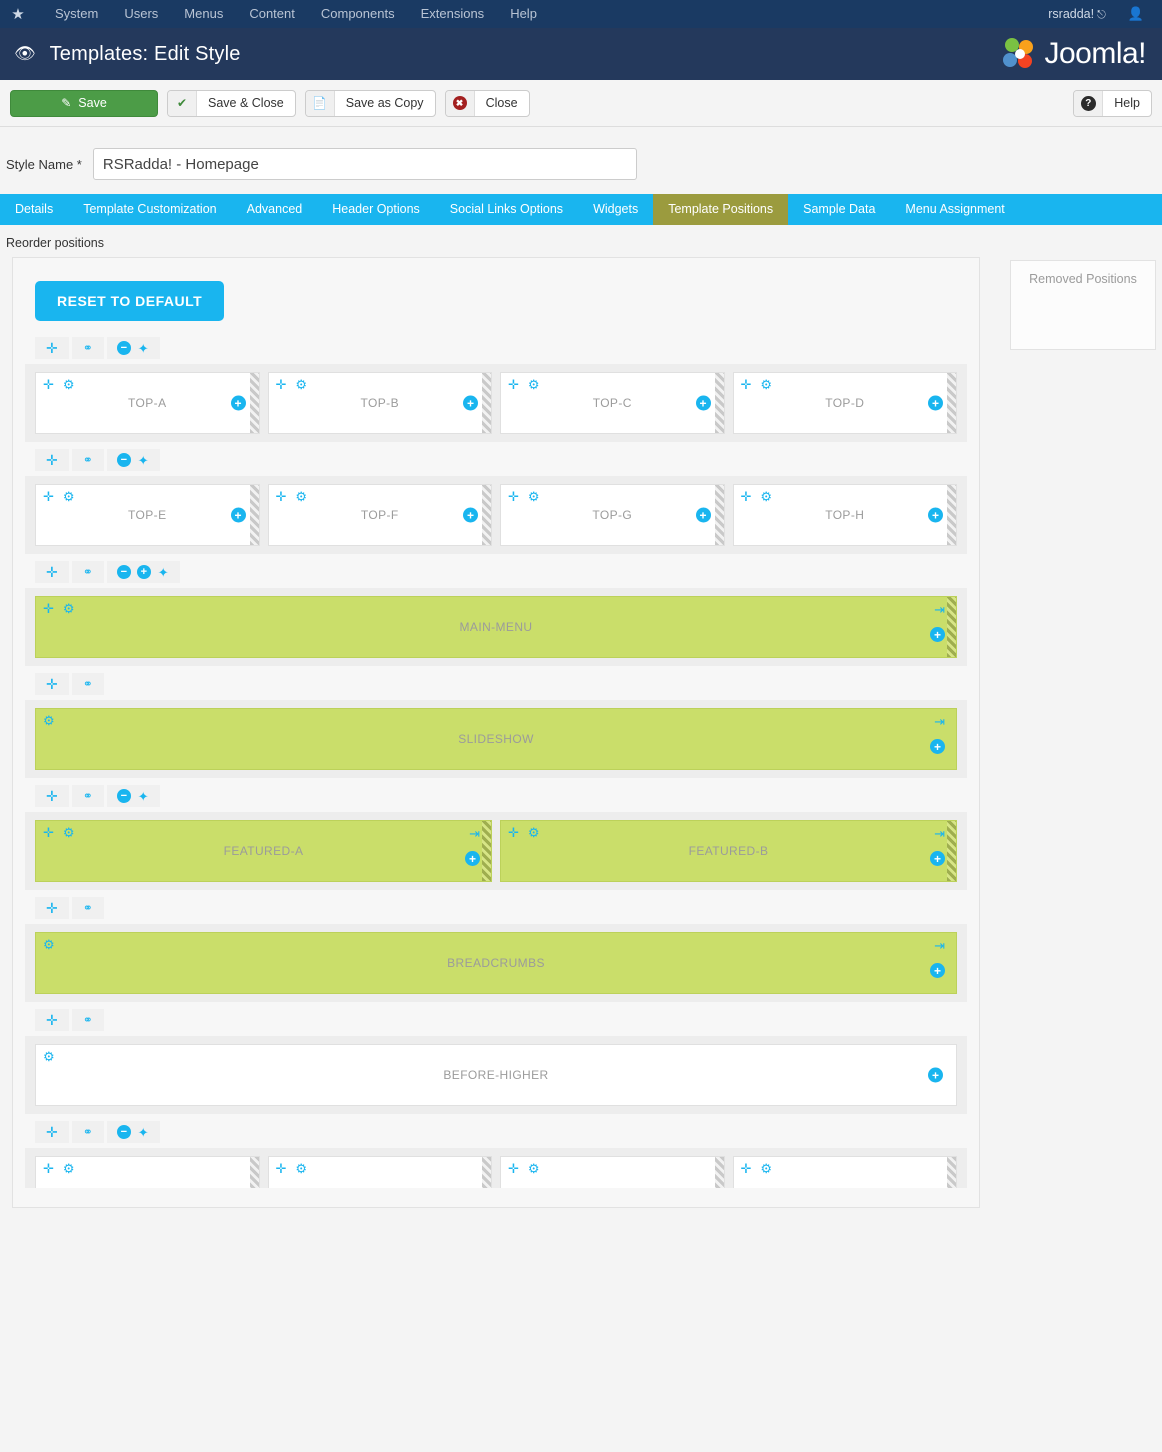 This screenshot has height=1452, width=1162. Describe the element at coordinates (379, 403) in the screenshot. I see `position-block-top-b: ✛ ⚙ TOP-B +` at that location.